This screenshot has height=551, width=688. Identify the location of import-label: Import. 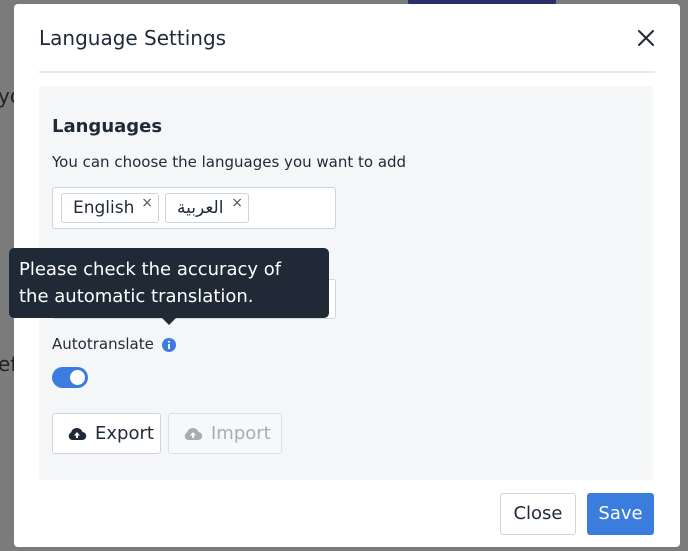
(241, 433).